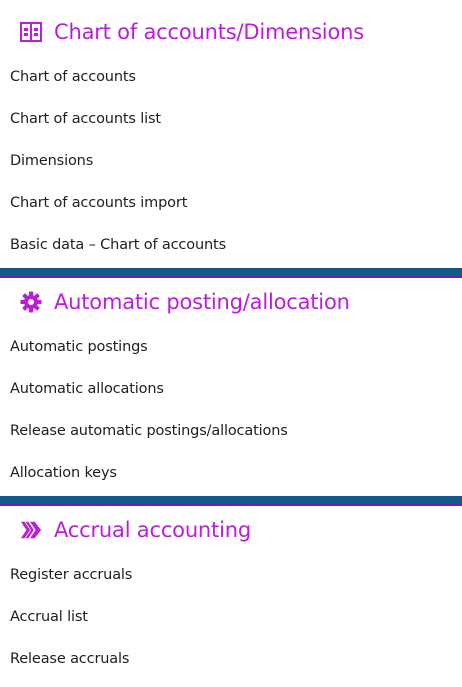  Describe the element at coordinates (231, 203) in the screenshot. I see `menu-item-chart-of-accounts-import: Chart of accounts import` at that location.